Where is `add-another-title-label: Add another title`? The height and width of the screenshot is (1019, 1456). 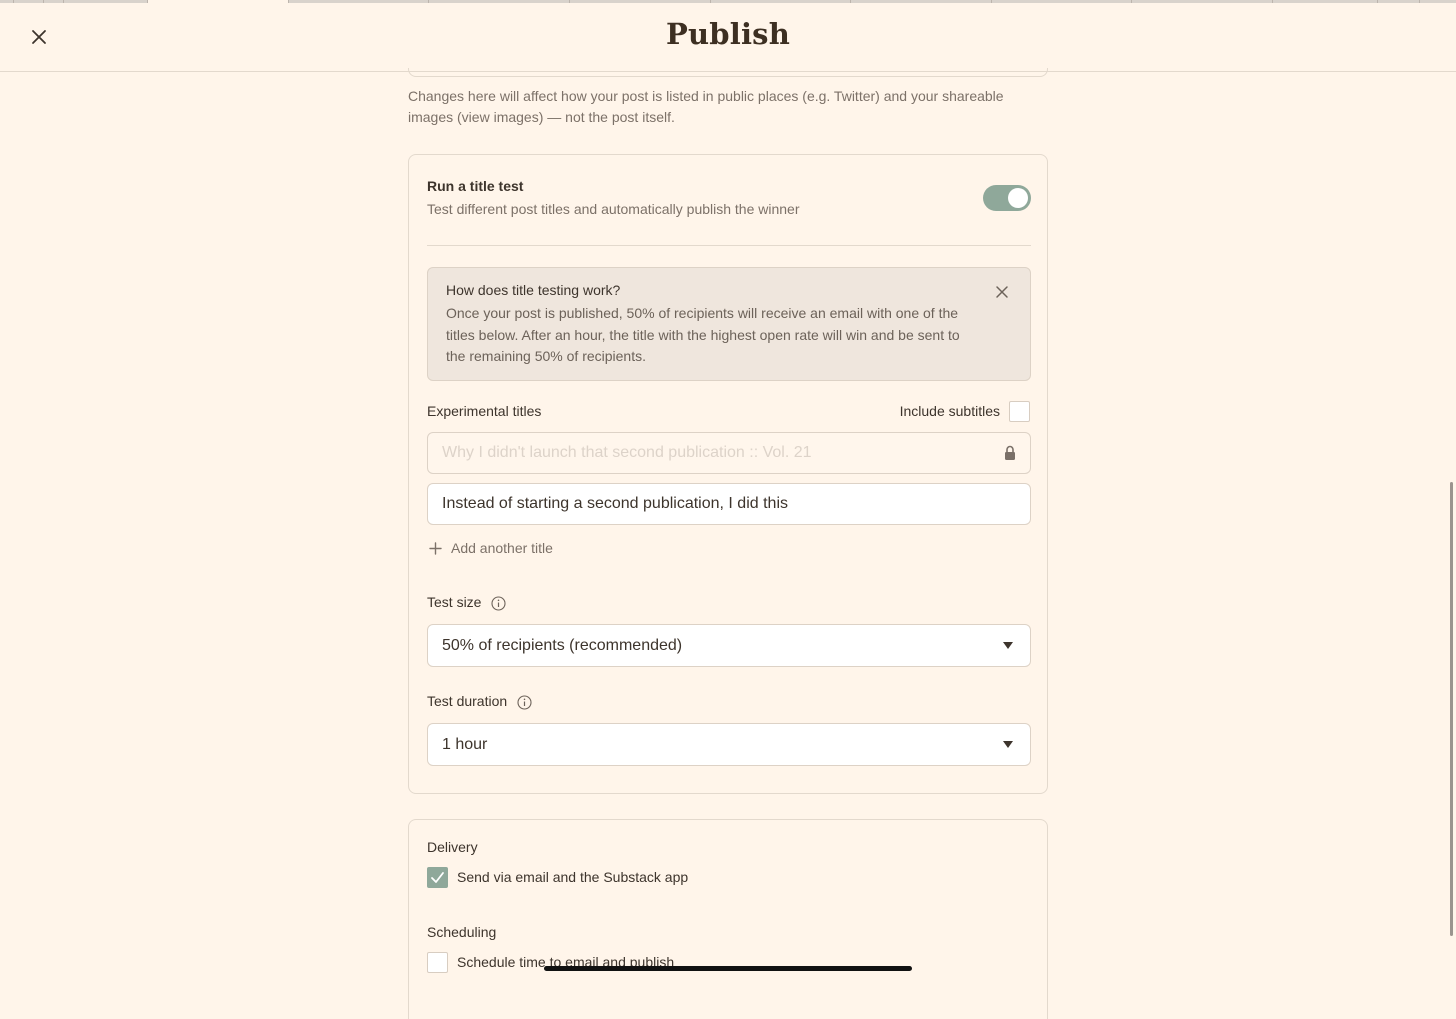 add-another-title-label: Add another title is located at coordinates (502, 548).